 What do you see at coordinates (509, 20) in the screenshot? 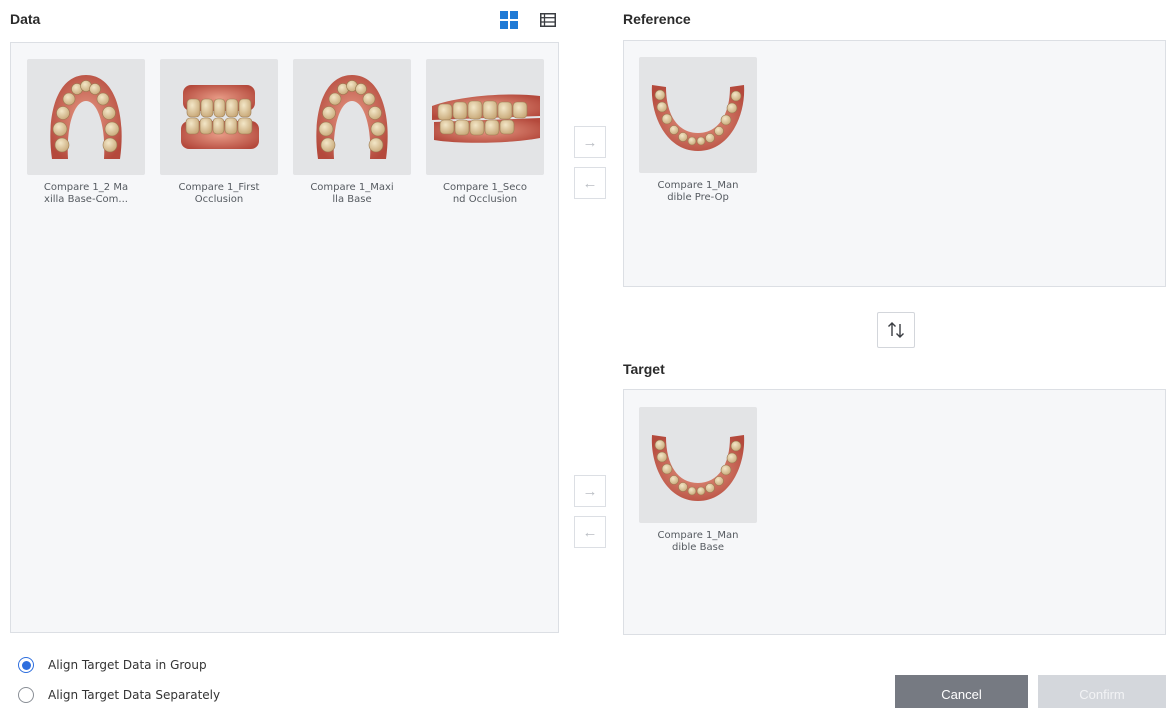
I see `grid-view-icon` at bounding box center [509, 20].